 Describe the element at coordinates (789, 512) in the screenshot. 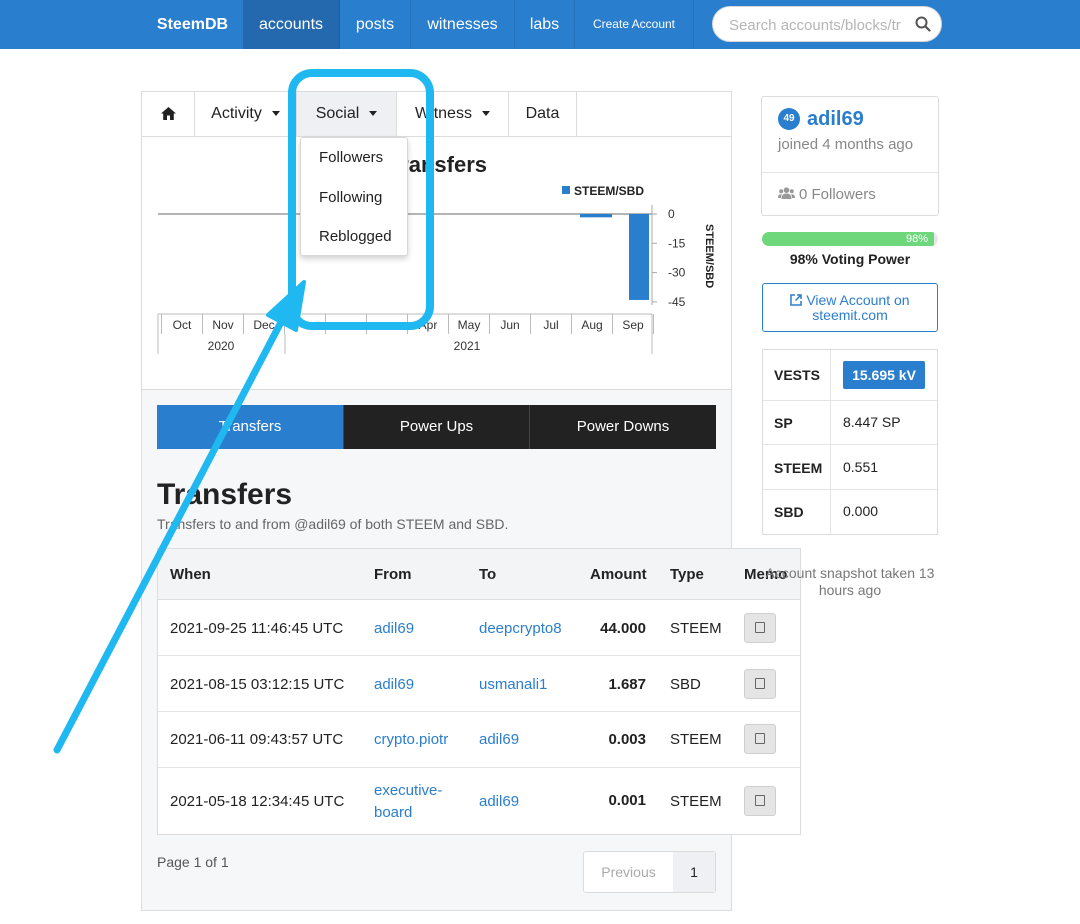

I see `sbd-label: SBD` at that location.